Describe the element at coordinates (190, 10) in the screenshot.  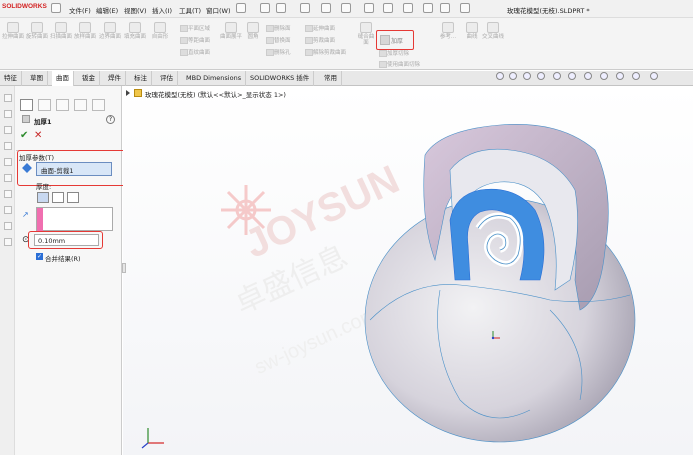
I see `menu-tools: 工具(T)` at that location.